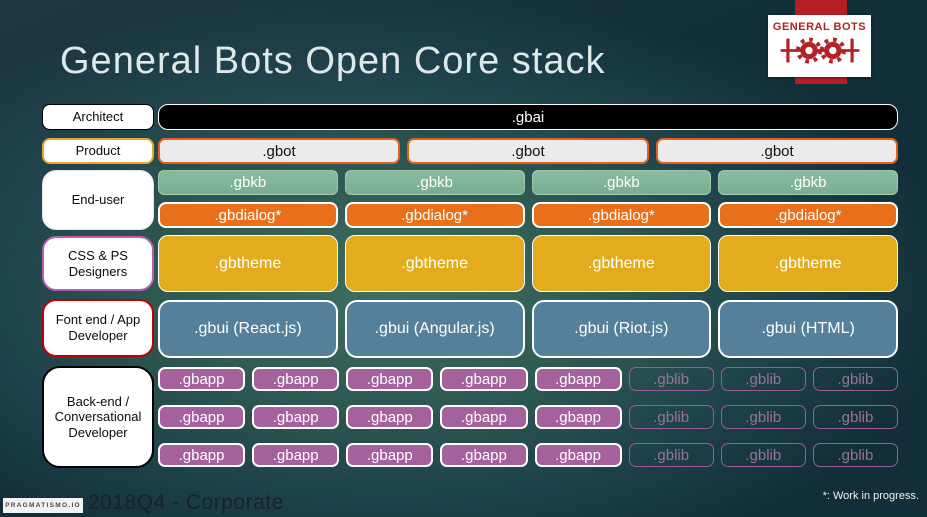 This screenshot has width=927, height=517. Describe the element at coordinates (98, 200) in the screenshot. I see `role-label-end-user: End-user` at that location.